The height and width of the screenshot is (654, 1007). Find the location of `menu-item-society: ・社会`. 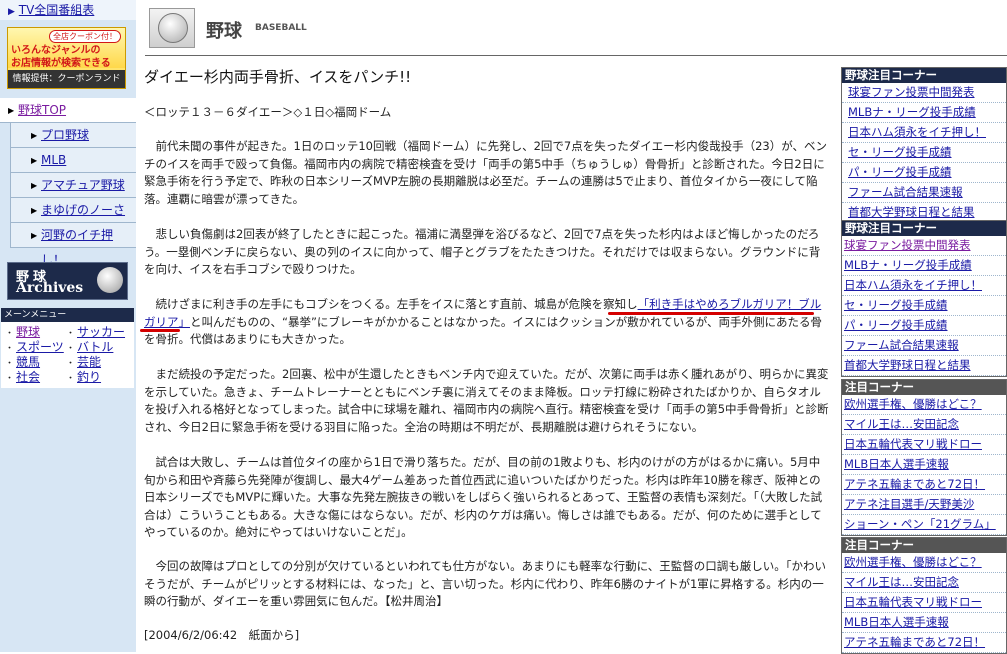

menu-item-society: ・社会 is located at coordinates (22, 377).